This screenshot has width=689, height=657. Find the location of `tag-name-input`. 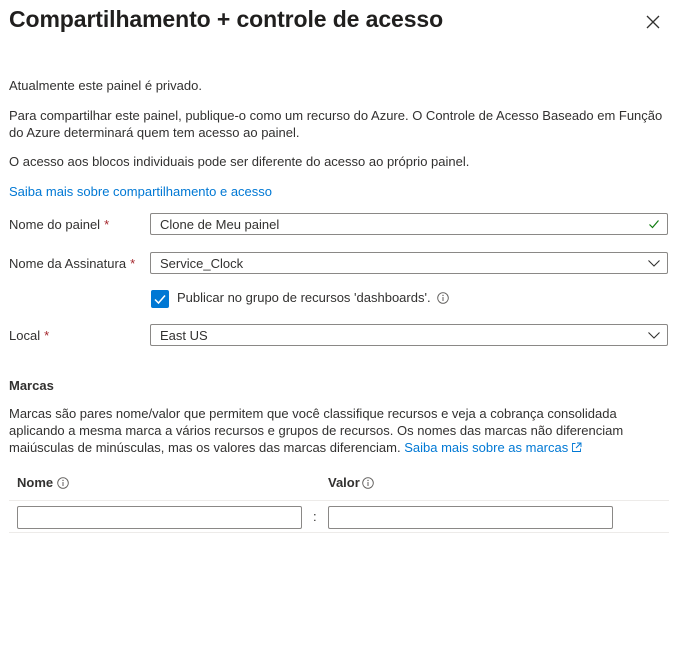

tag-name-input is located at coordinates (159, 517).